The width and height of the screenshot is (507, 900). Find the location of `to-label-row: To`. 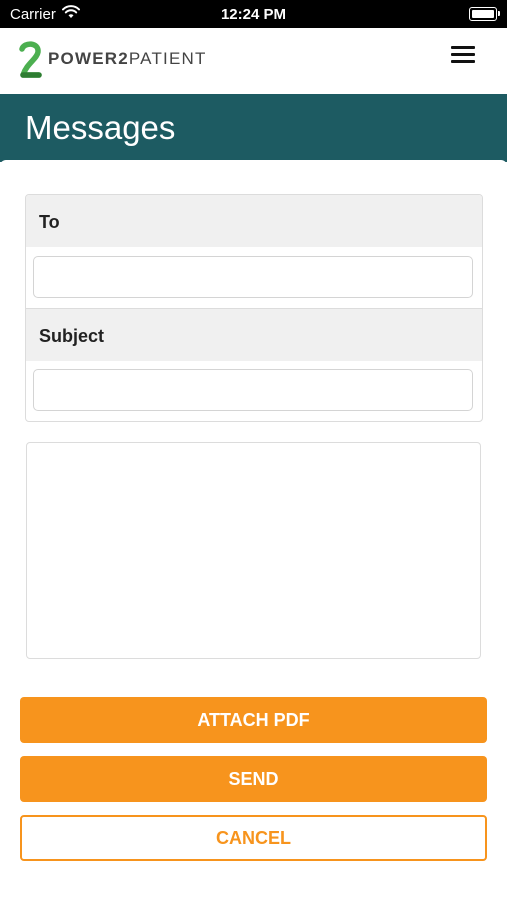

to-label-row: To is located at coordinates (254, 221).